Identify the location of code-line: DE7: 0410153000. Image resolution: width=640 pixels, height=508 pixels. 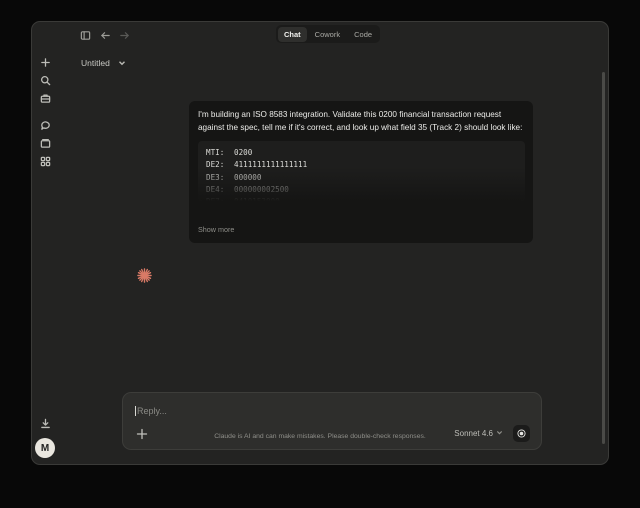
(361, 198).